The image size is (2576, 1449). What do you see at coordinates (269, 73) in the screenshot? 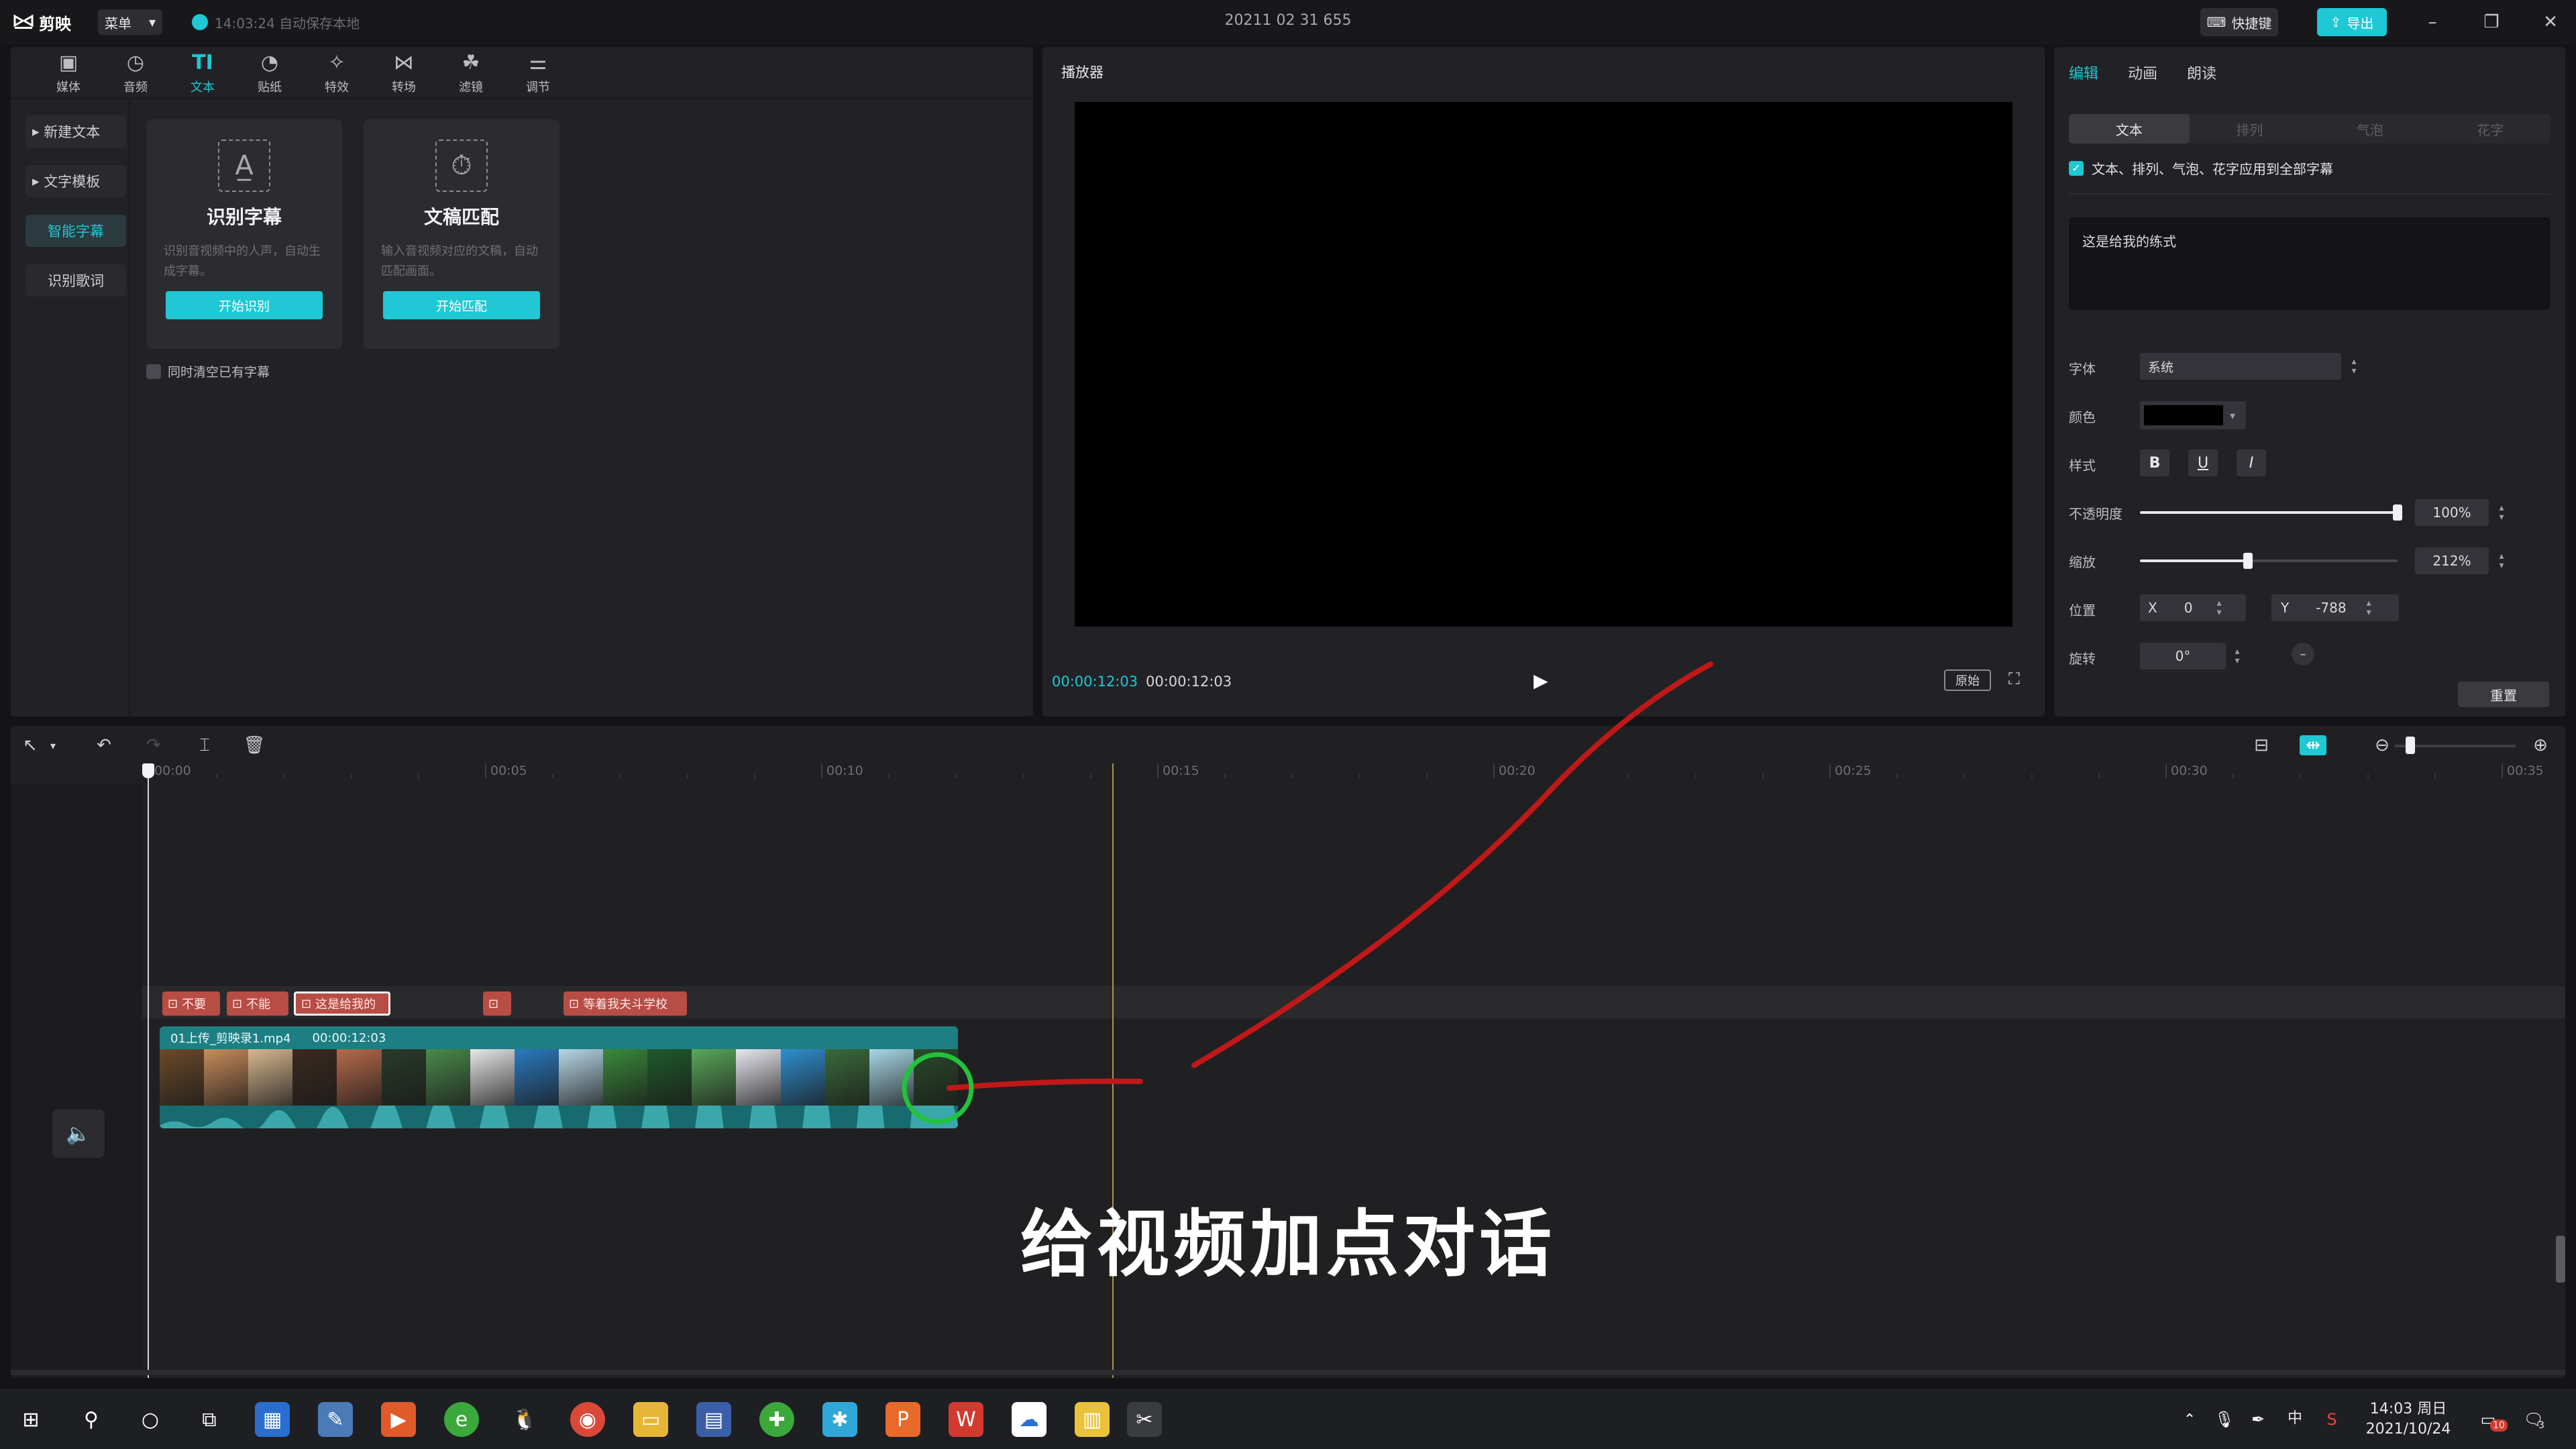
I see `tool-sticker: ◔ 贴纸` at bounding box center [269, 73].